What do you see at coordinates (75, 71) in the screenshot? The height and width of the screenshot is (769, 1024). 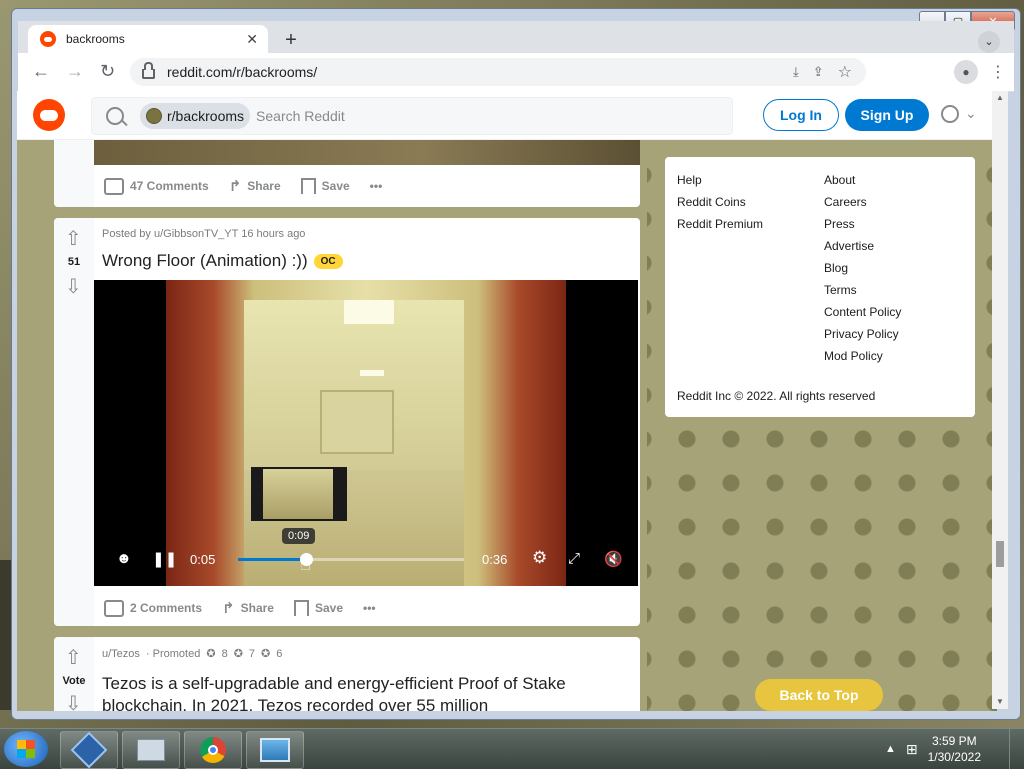 I see `forward-button: →` at bounding box center [75, 71].